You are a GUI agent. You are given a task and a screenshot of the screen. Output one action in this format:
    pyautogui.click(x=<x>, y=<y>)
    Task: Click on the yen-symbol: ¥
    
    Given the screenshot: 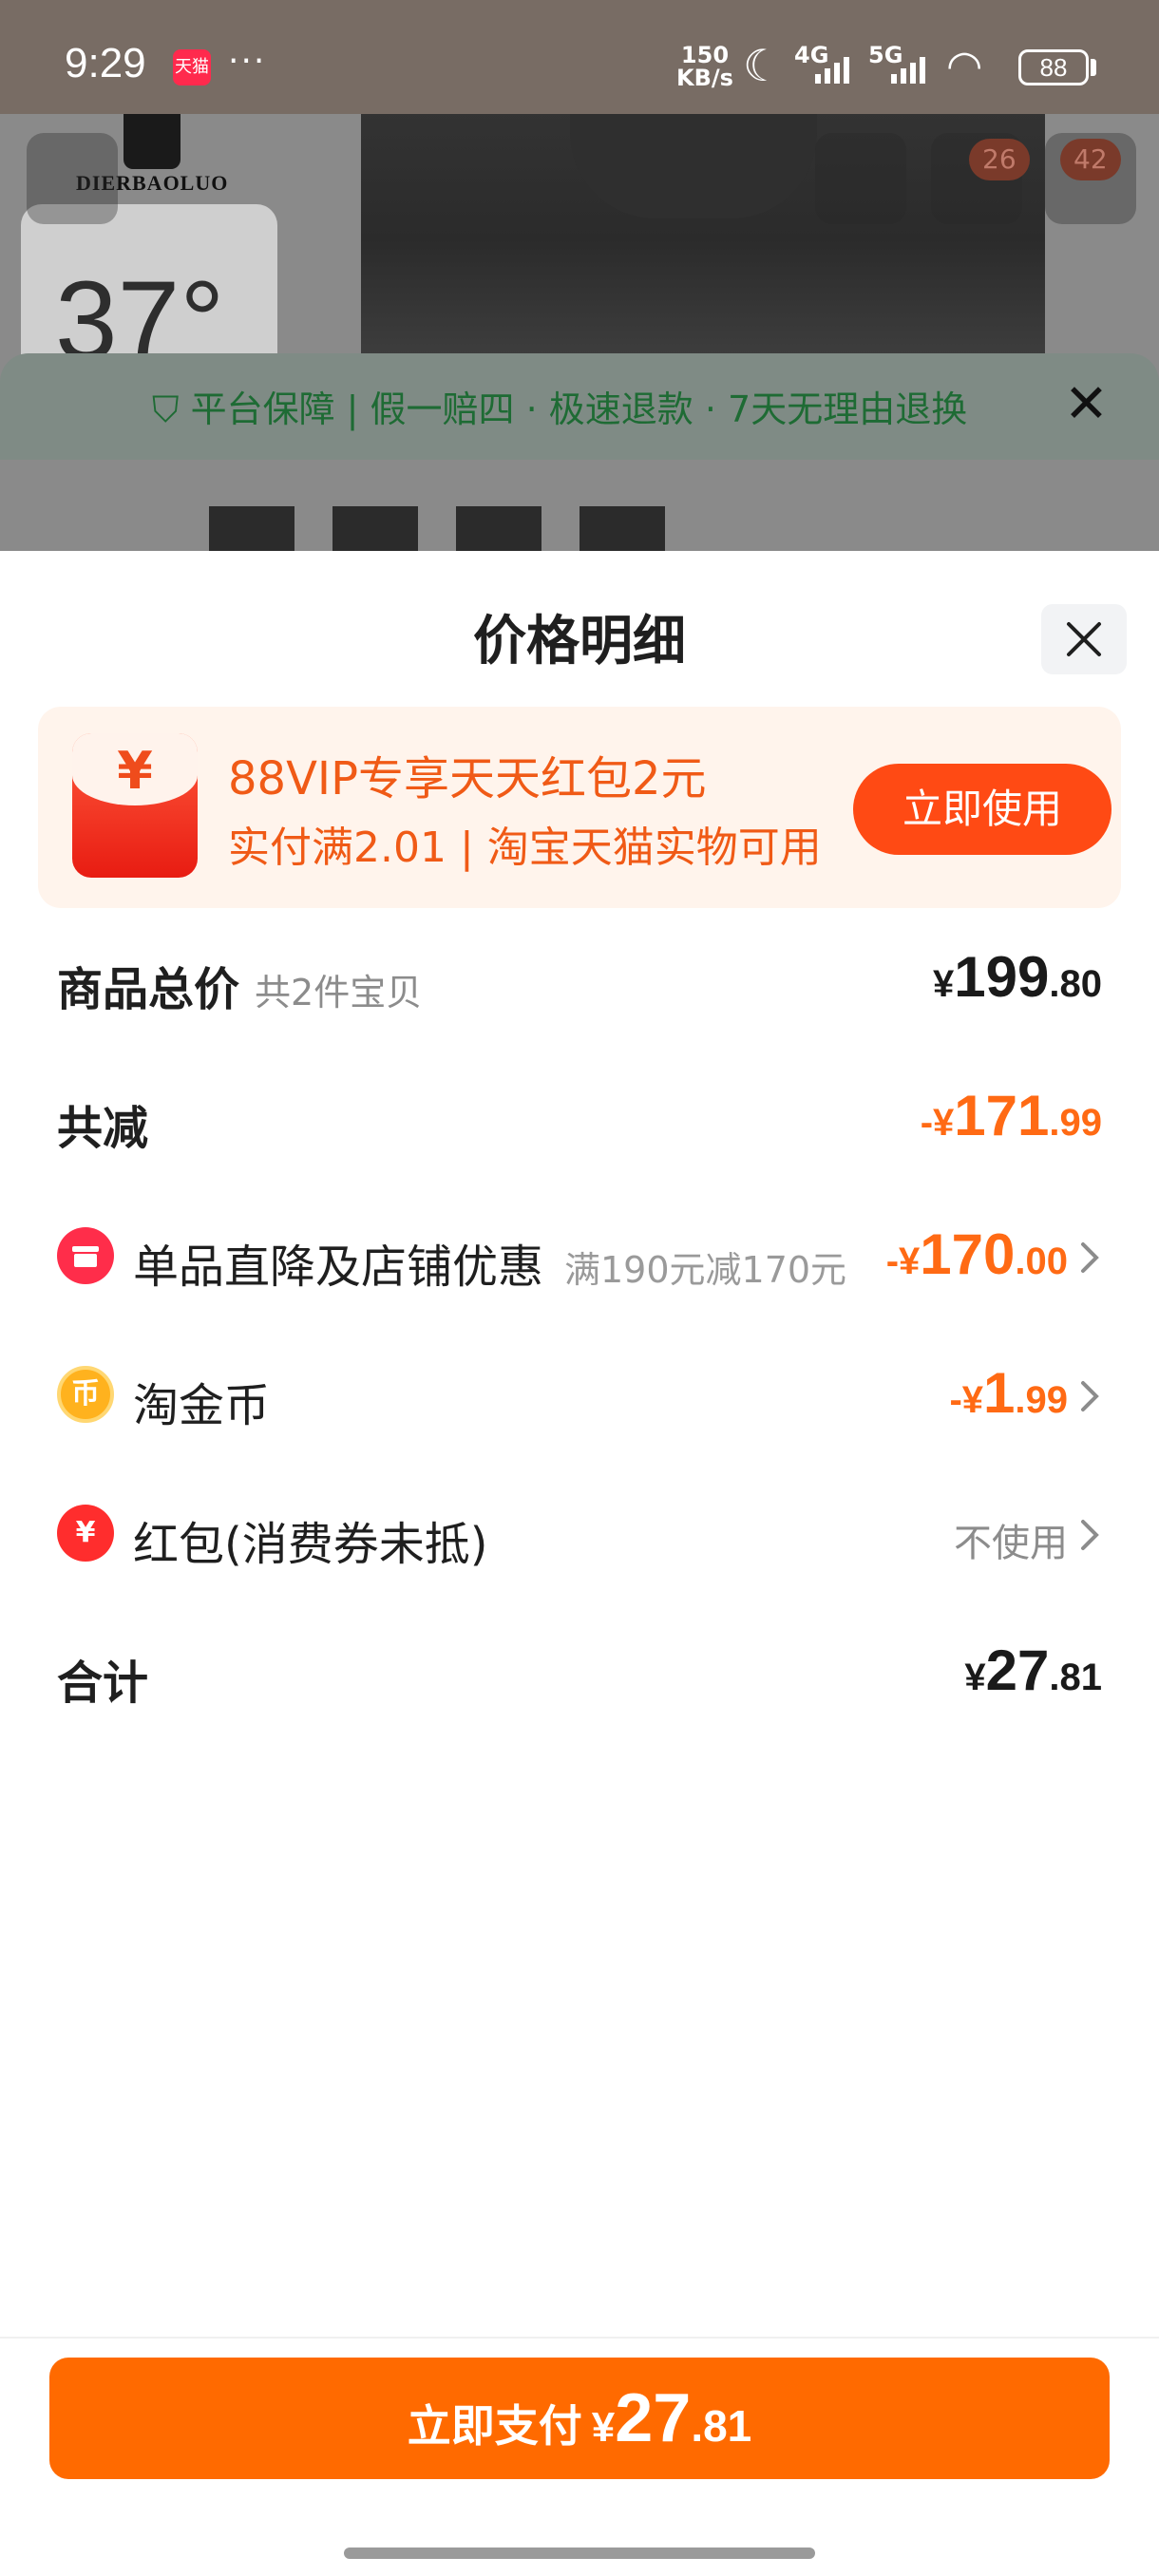 What is the action you would take?
    pyautogui.click(x=135, y=771)
    